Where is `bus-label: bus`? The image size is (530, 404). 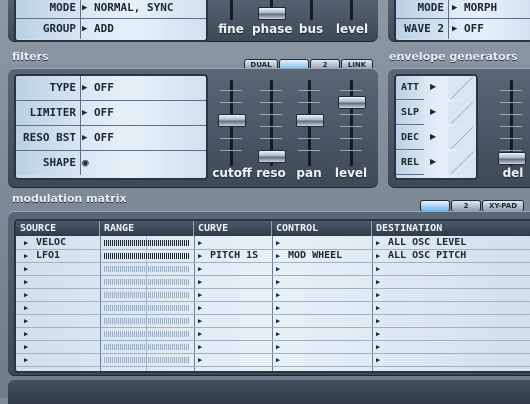 bus-label: bus is located at coordinates (311, 29).